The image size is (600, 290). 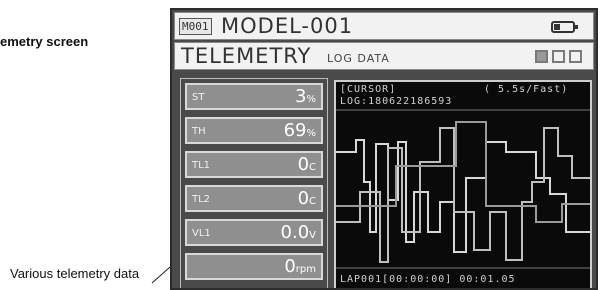 What do you see at coordinates (246, 56) in the screenshot?
I see `screen-title: TELEMETRY` at bounding box center [246, 56].